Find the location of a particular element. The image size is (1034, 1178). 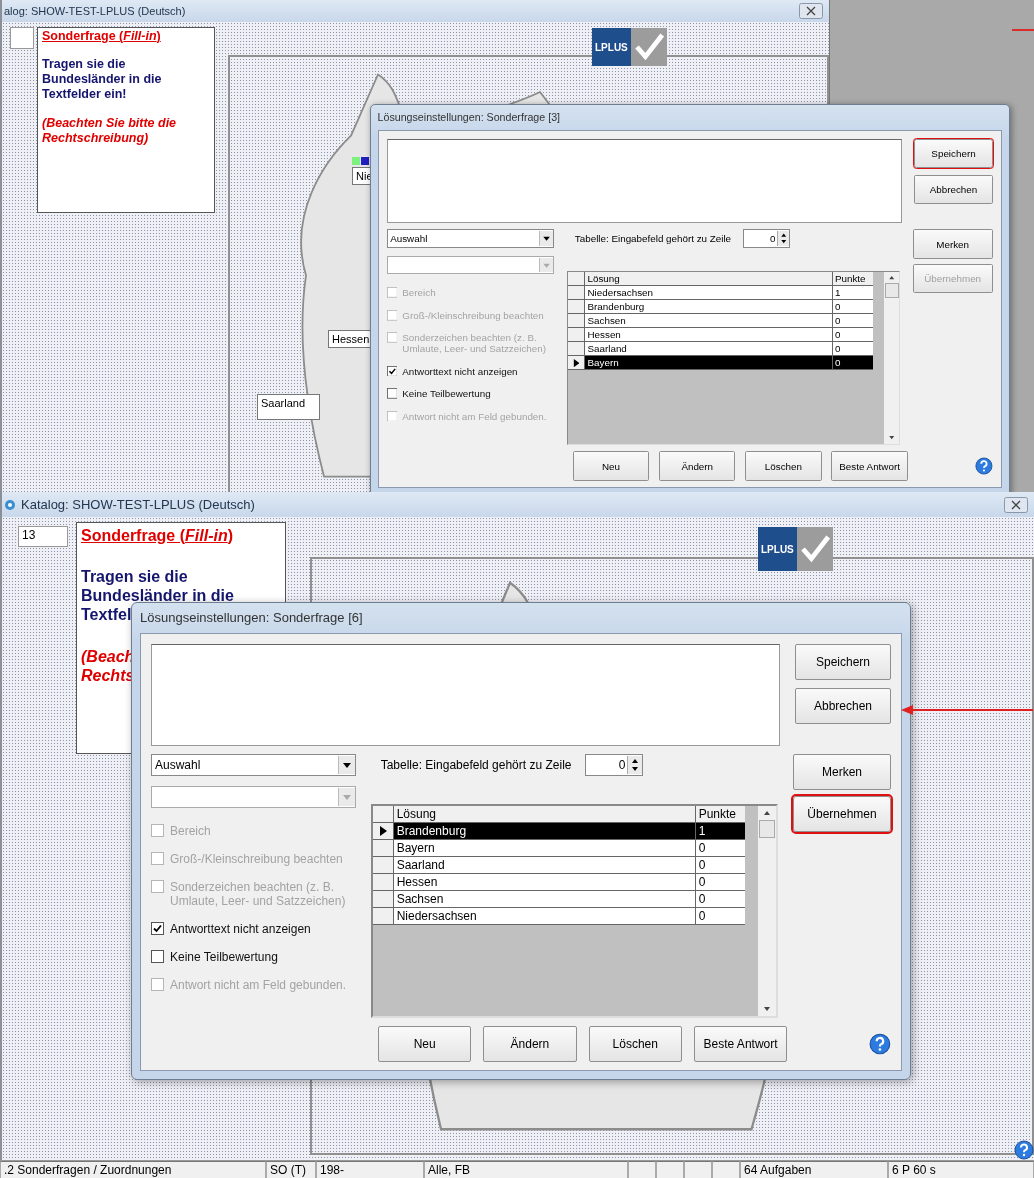

question-text-line: Textfel is located at coordinates (106, 615).